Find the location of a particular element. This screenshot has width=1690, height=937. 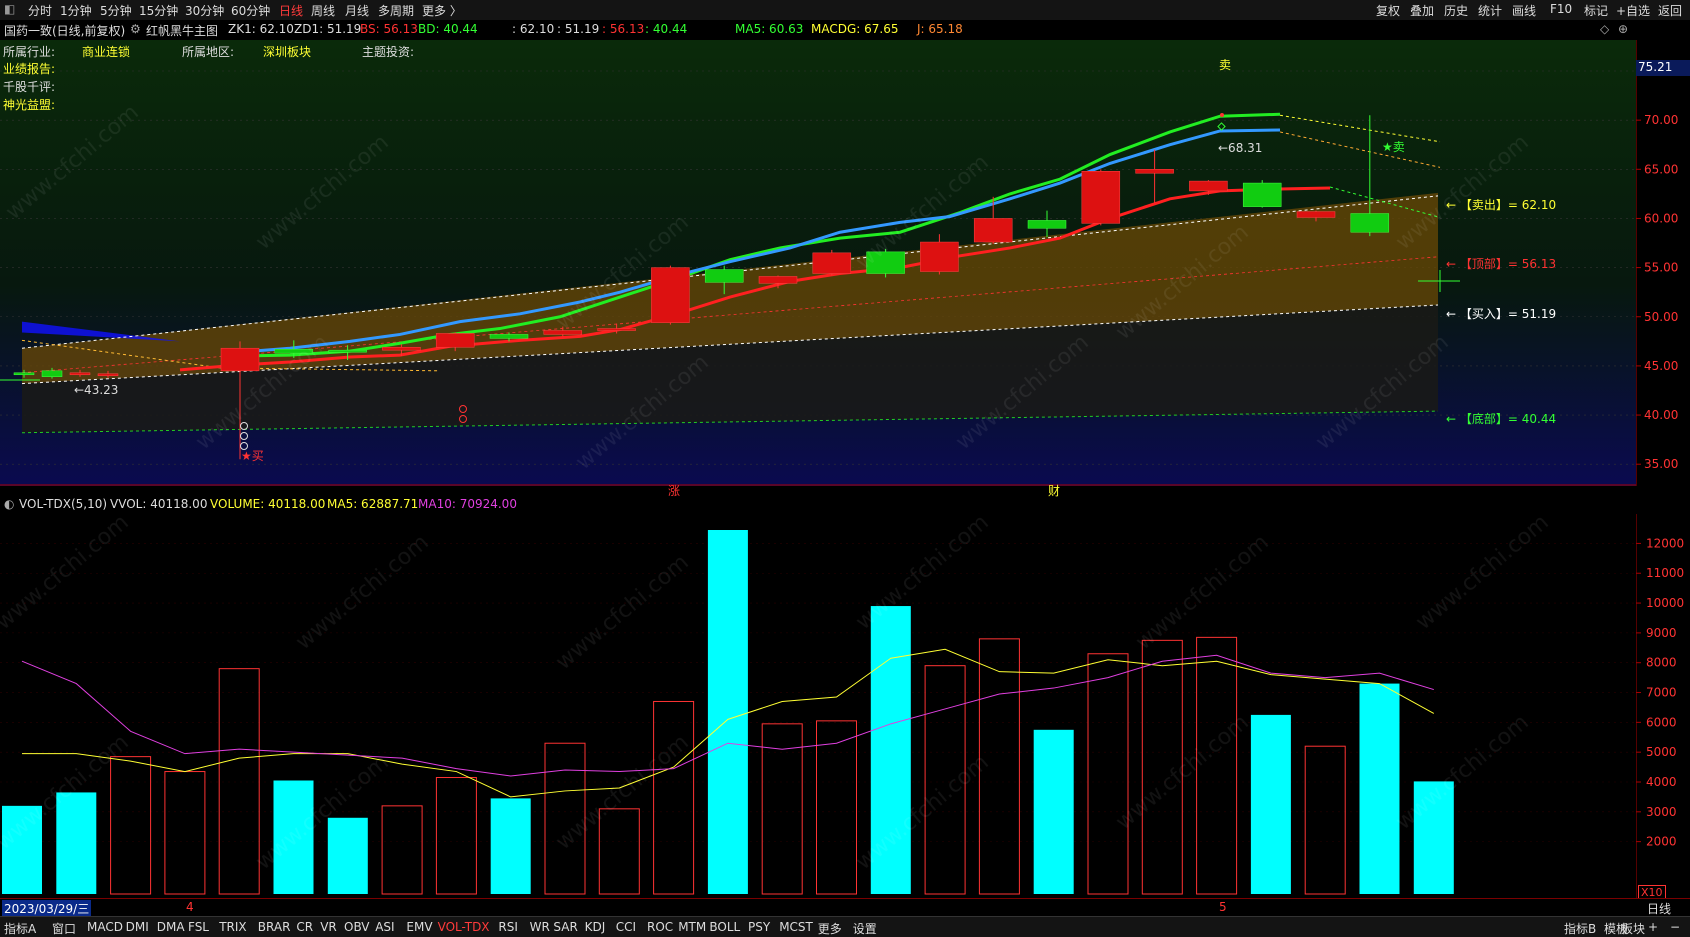

add-icon: ⊕ is located at coordinates (1623, 29).